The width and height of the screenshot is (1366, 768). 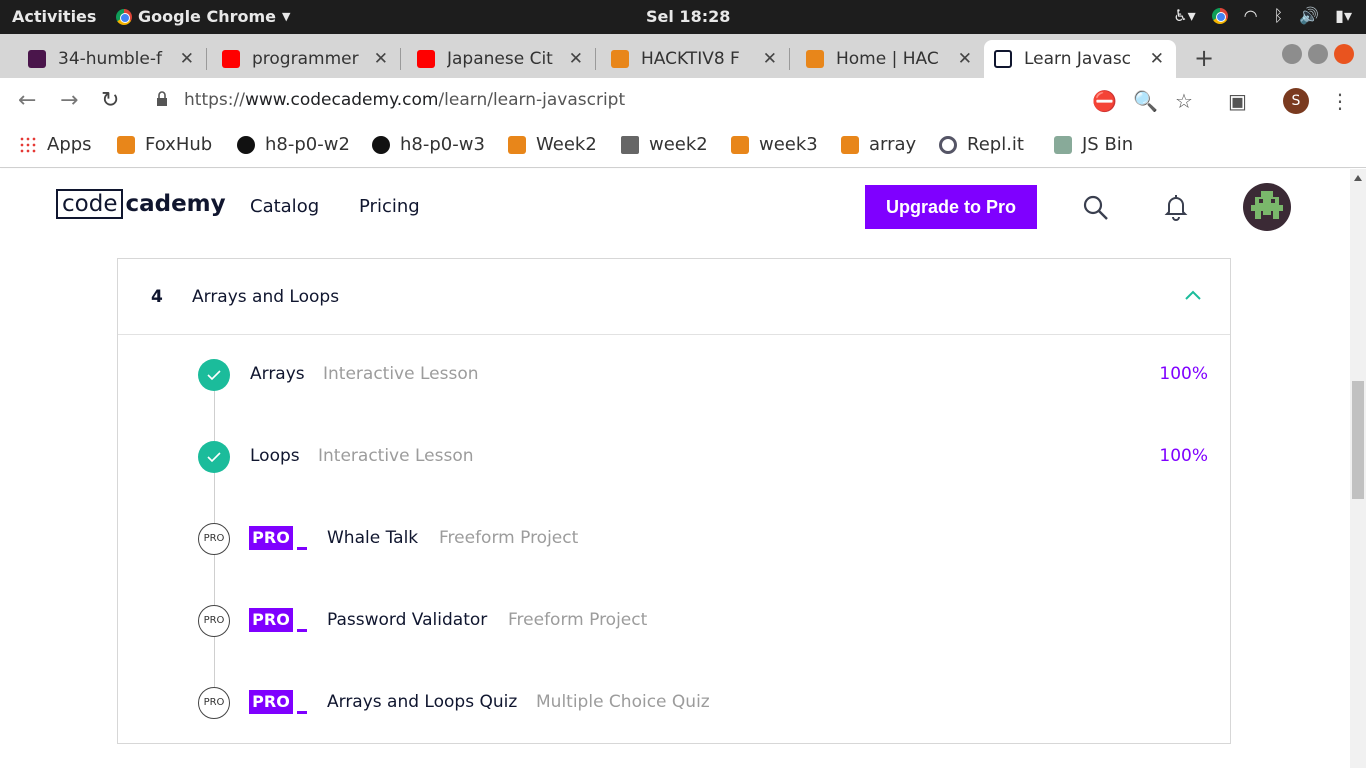 I want to click on tab-label: Learn Javasc, so click(x=1078, y=59).